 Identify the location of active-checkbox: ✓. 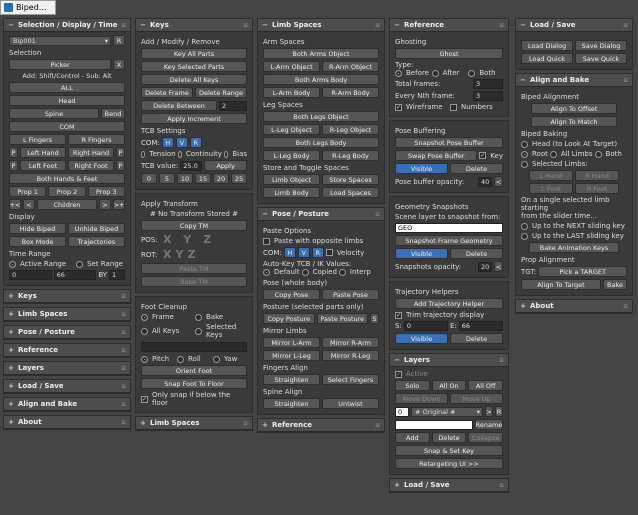
(398, 374).